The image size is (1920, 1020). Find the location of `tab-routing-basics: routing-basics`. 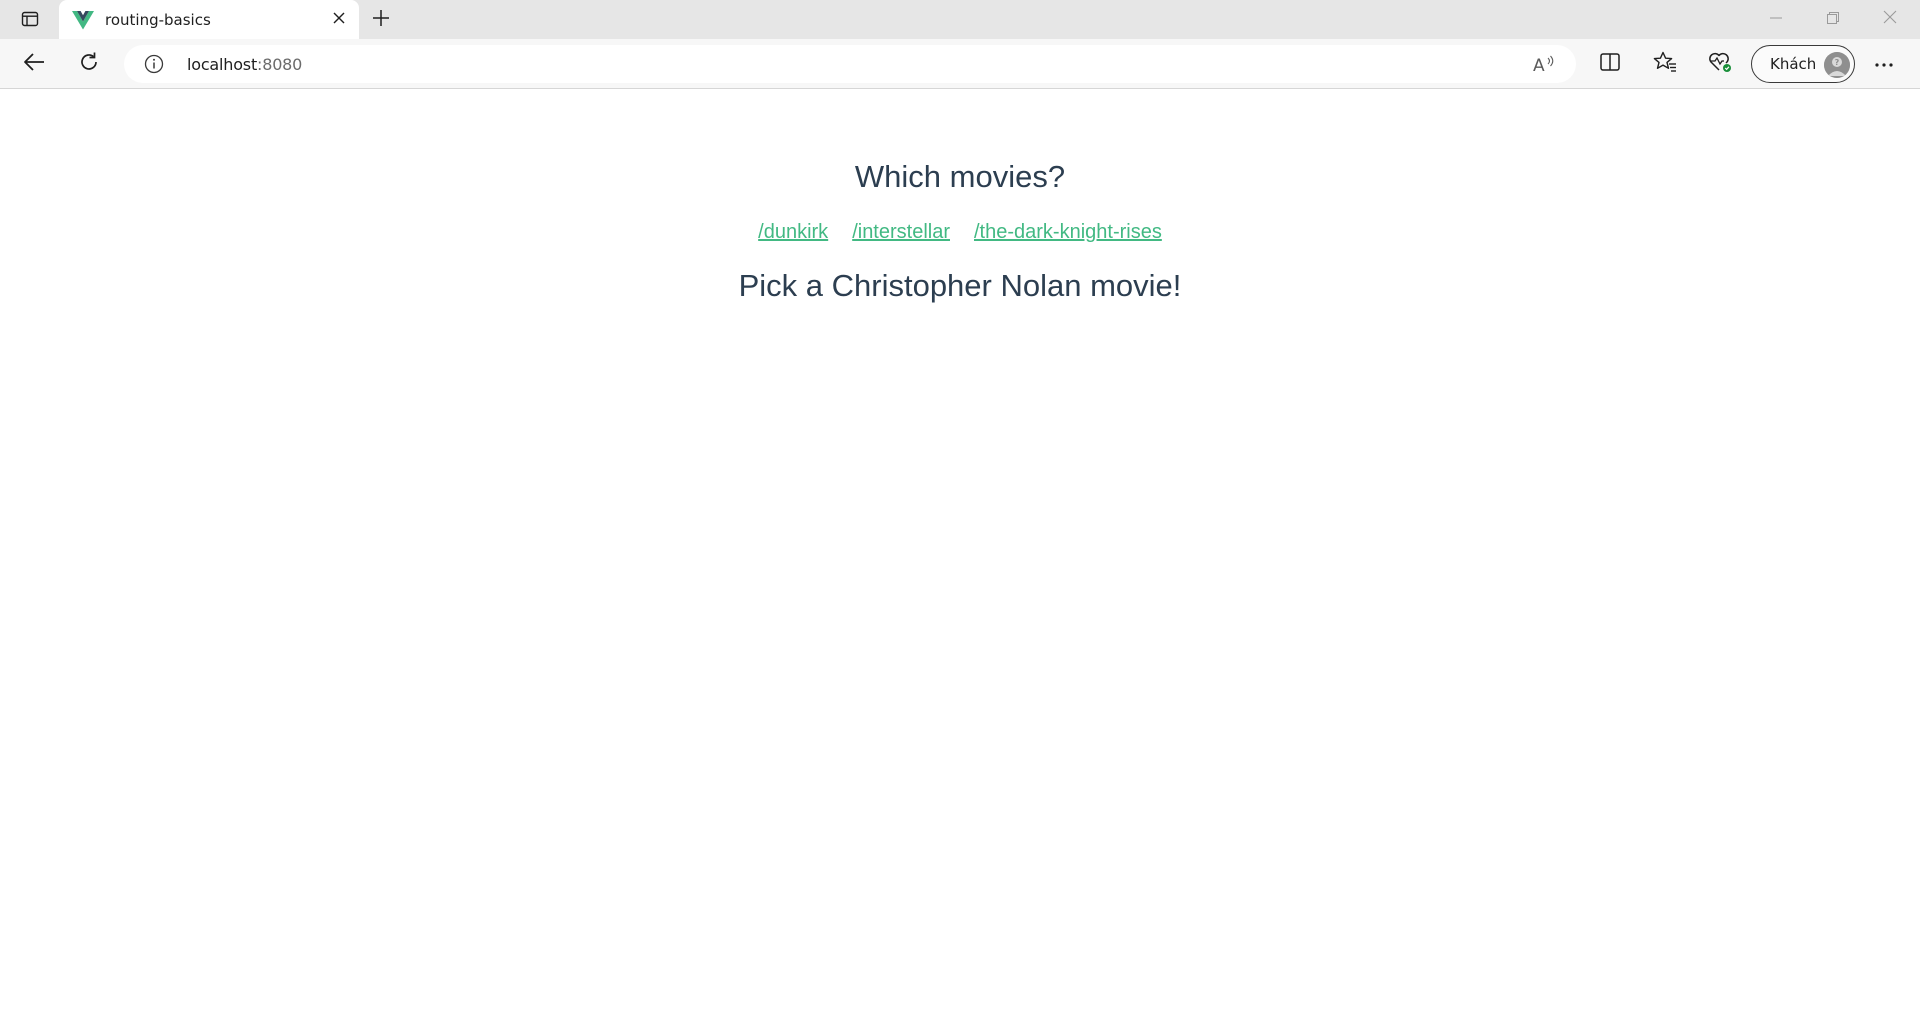

tab-routing-basics: routing-basics is located at coordinates (209, 19).